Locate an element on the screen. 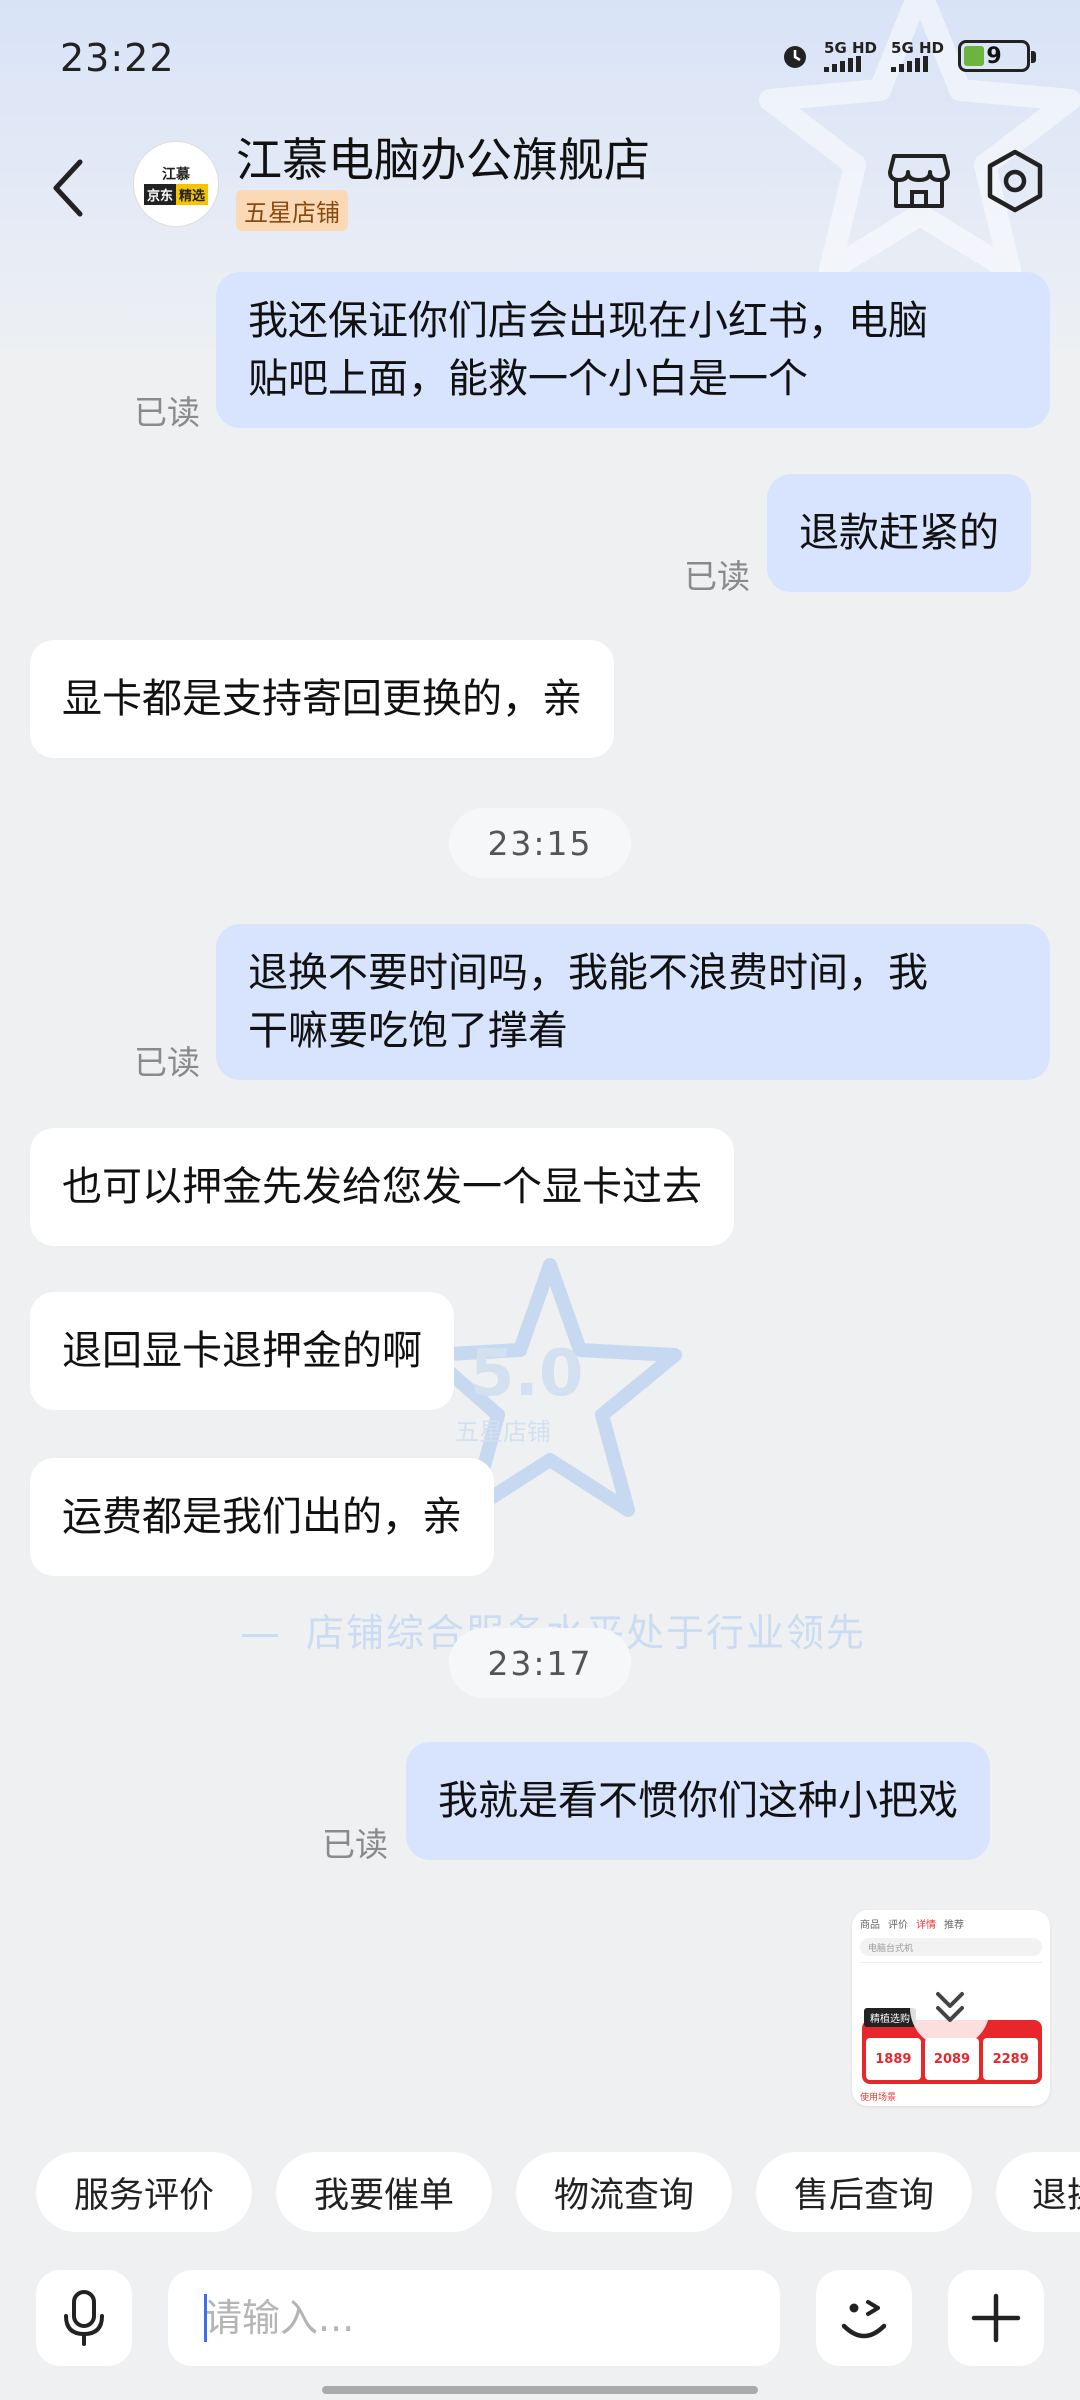  message-input is located at coordinates (474, 2318).